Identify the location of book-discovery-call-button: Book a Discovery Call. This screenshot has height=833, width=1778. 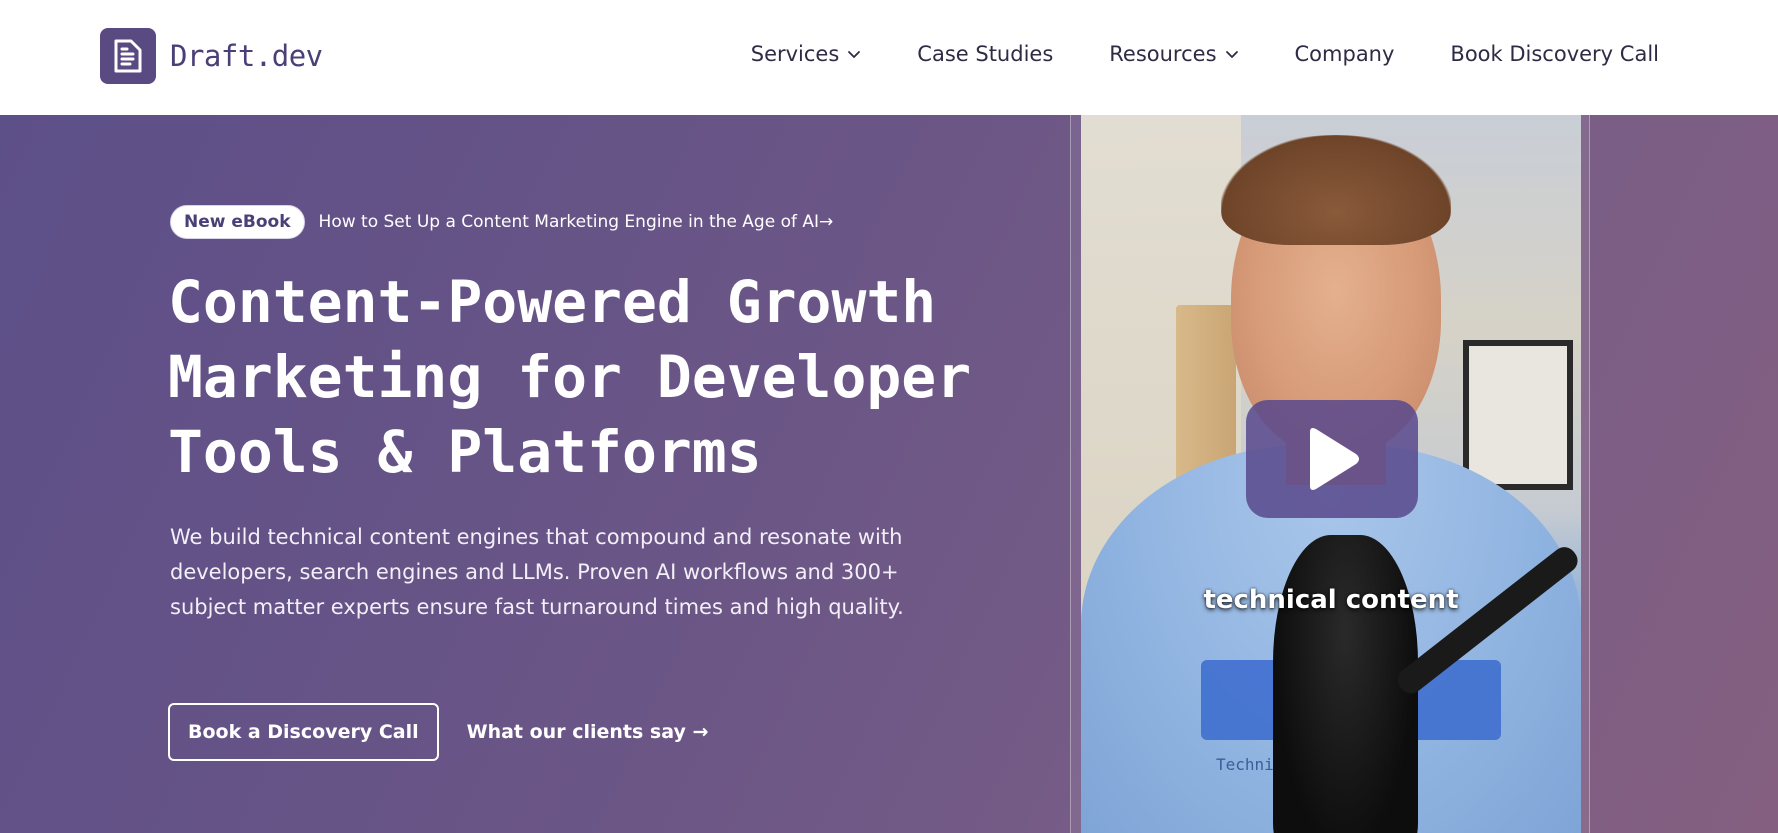
(303, 732).